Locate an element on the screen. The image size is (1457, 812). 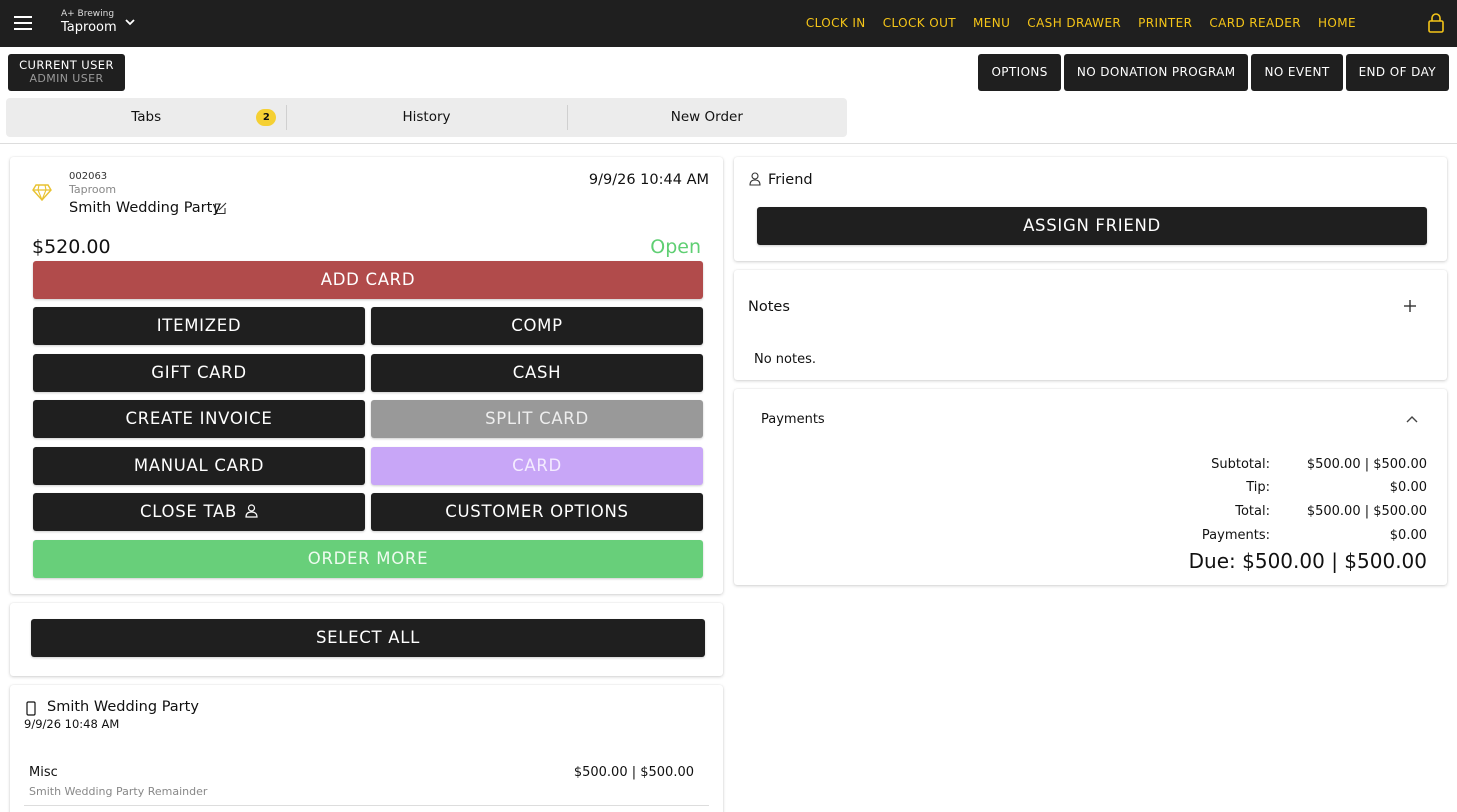
tab-tabs: Tabs 2 is located at coordinates (146, 117).